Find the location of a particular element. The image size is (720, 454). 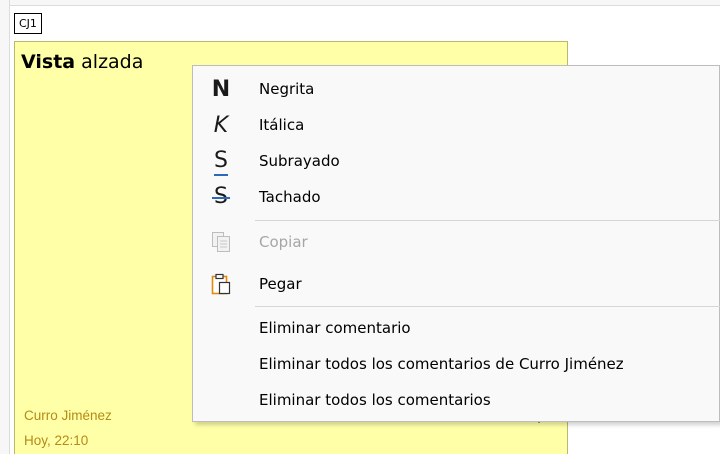

menu-item-eliminar-comentario: Eliminar comentario is located at coordinates (456, 328).